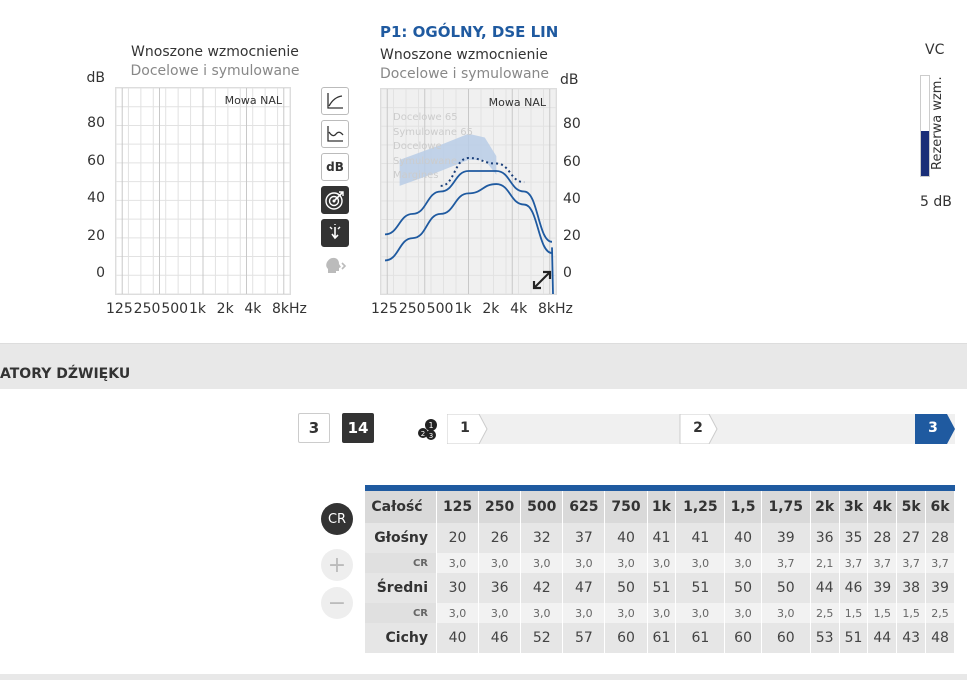 The width and height of the screenshot is (967, 680). Describe the element at coordinates (401, 538) in the screenshot. I see `gain-table-row-label: Głośny` at that location.